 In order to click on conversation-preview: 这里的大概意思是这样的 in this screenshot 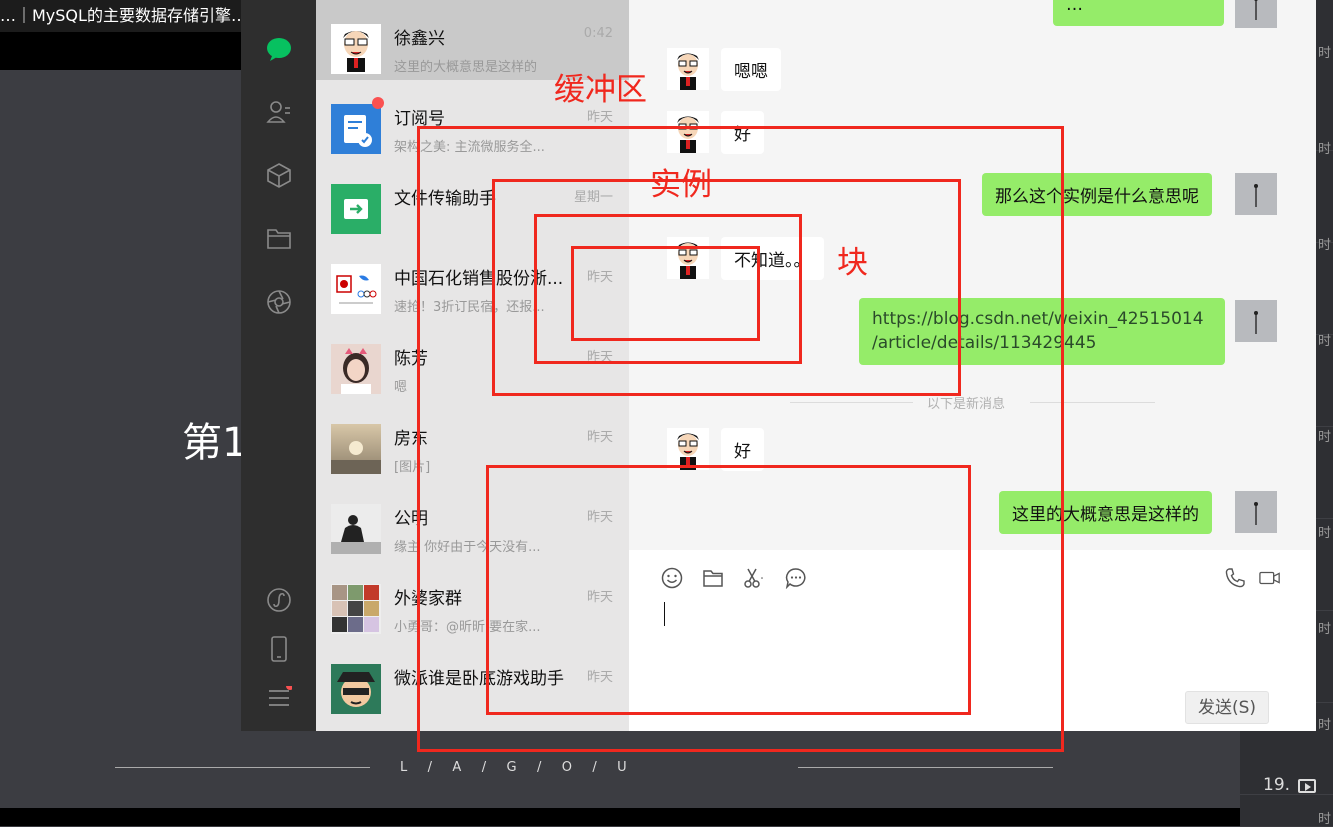, I will do `click(466, 67)`.